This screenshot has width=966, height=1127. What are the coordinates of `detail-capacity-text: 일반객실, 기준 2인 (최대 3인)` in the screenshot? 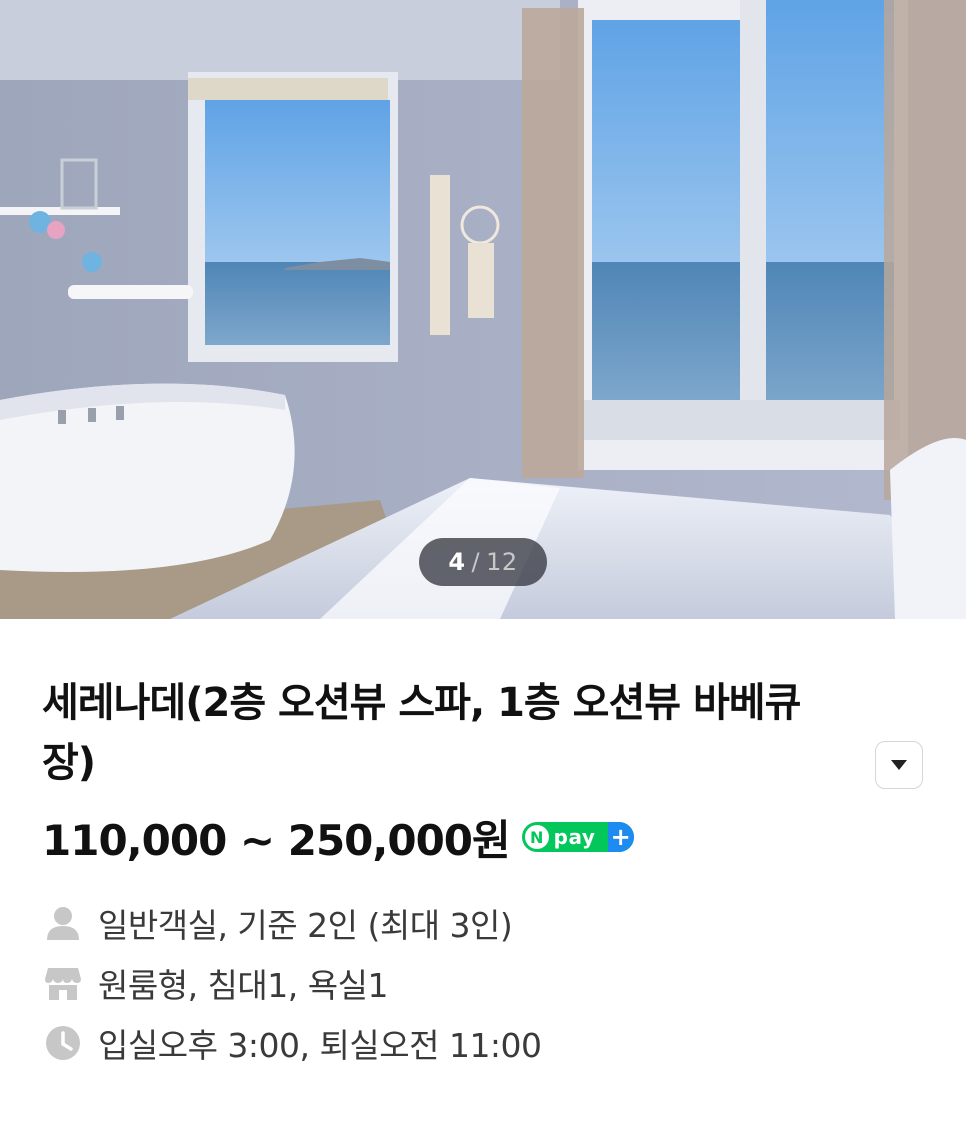 It's located at (305, 925).